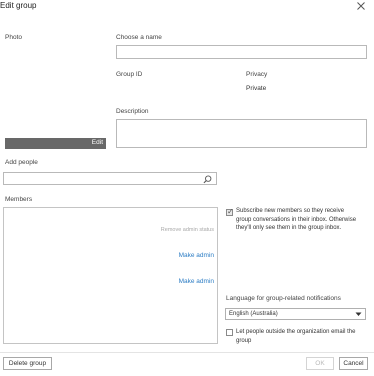 The width and height of the screenshot is (374, 376). Describe the element at coordinates (320, 363) in the screenshot. I see `ok-button: OK` at that location.